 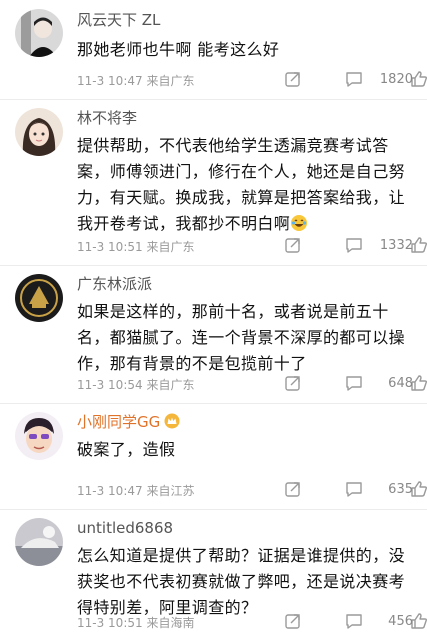 I want to click on comment-username: untitled6868, so click(x=245, y=528).